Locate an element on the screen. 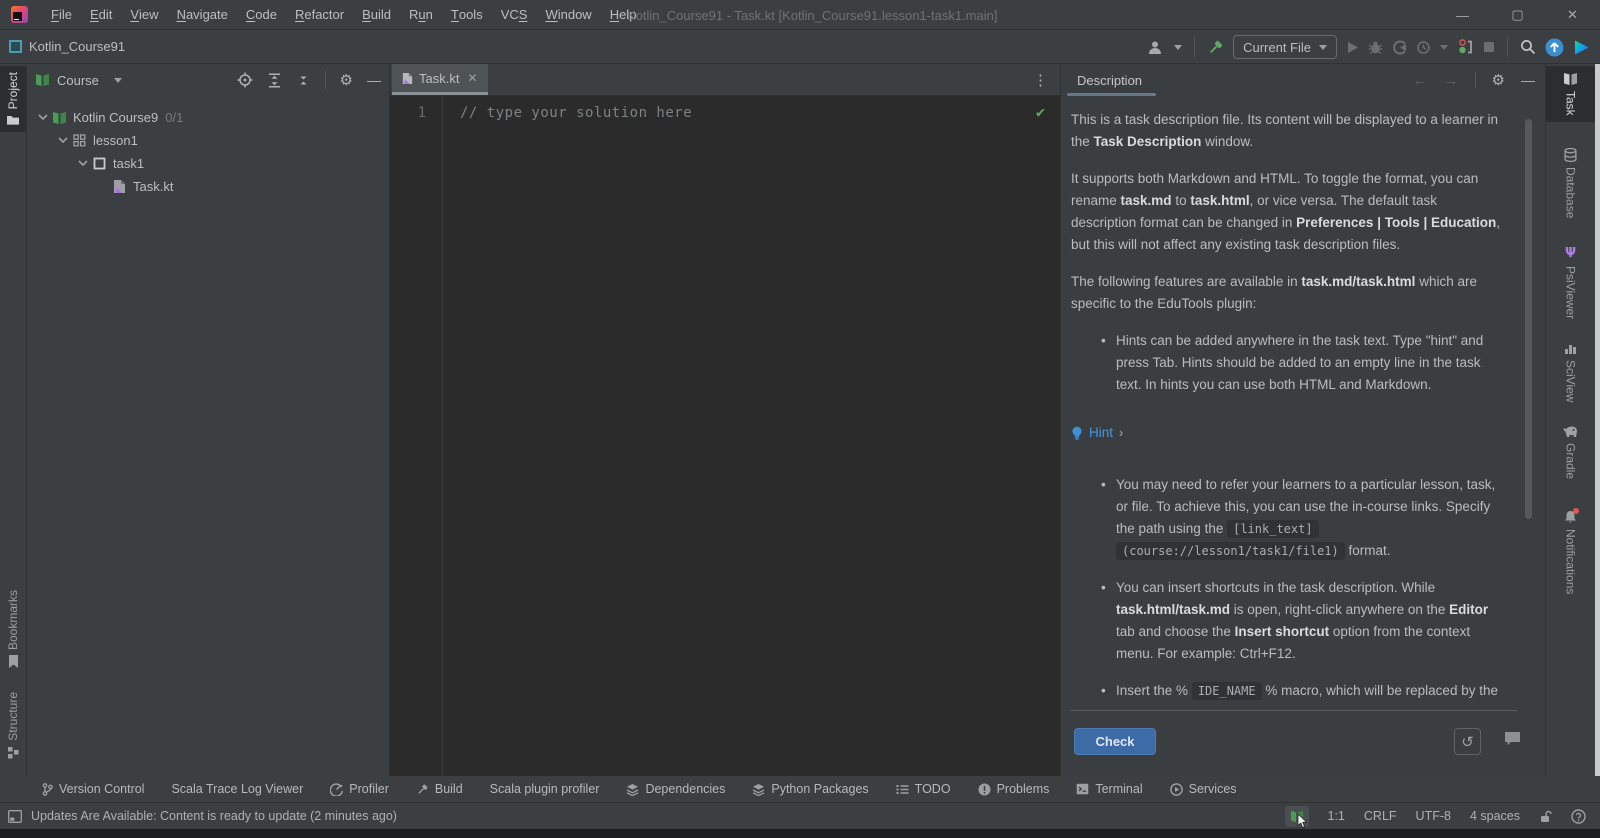  toolwindow-todo: TODO is located at coordinates (923, 789).